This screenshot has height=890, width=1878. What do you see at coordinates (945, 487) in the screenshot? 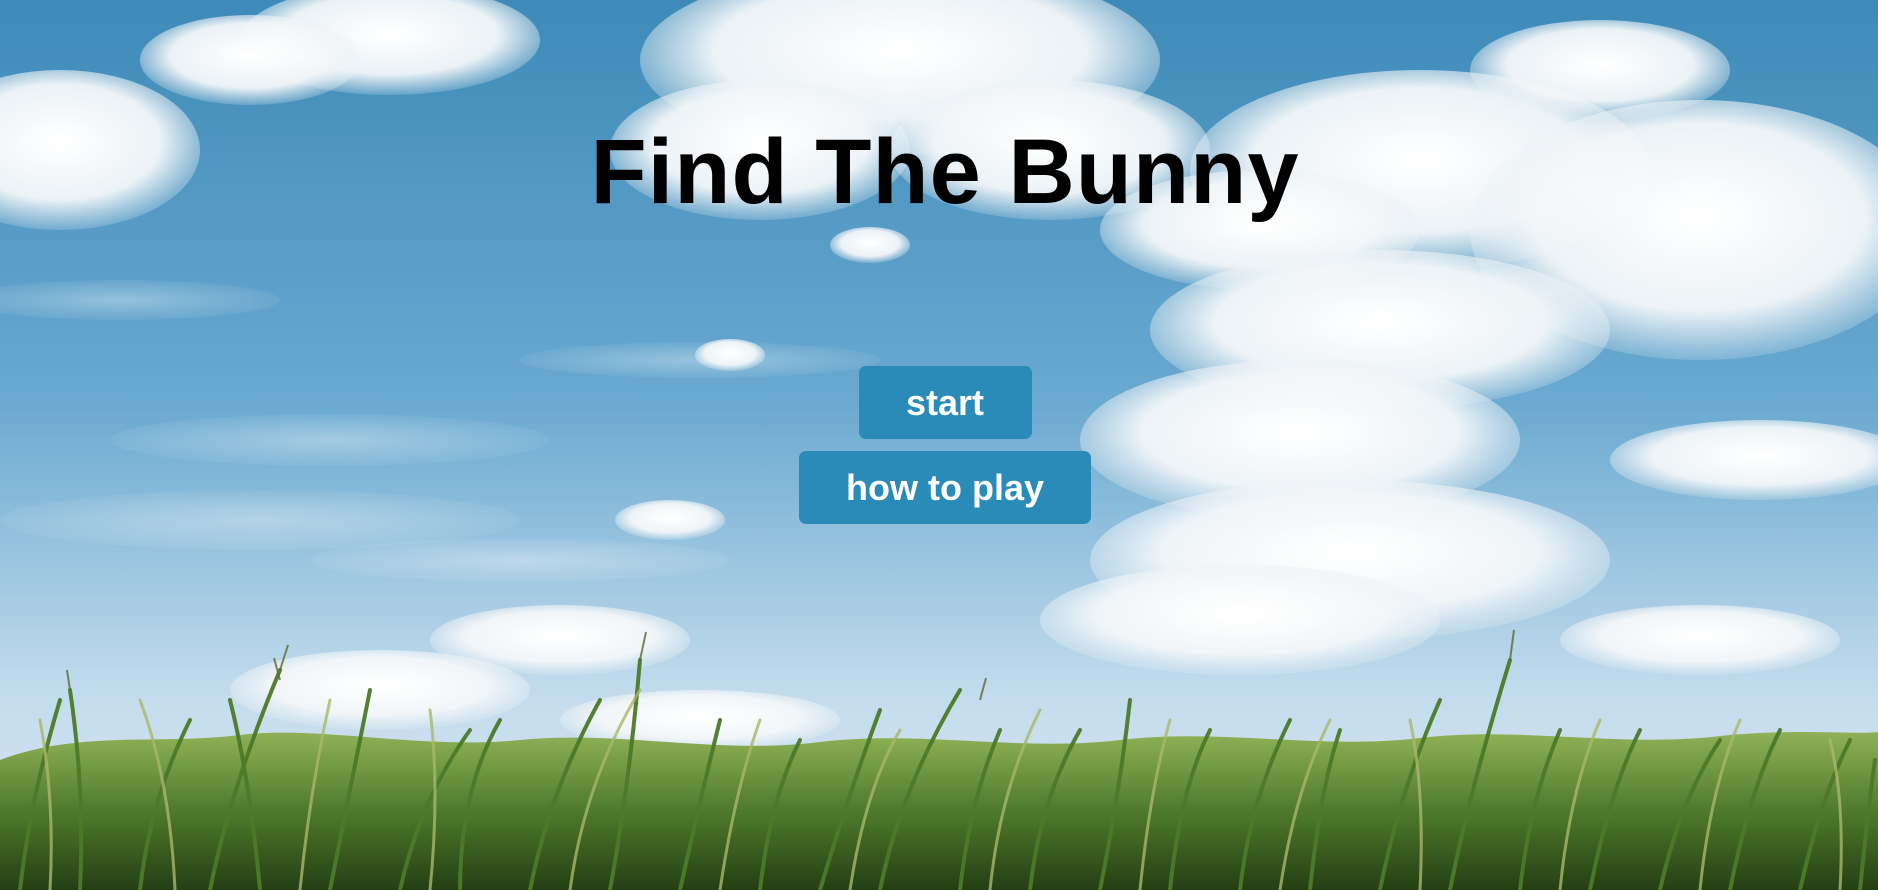
I see `how-to-play-button: how to play` at bounding box center [945, 487].